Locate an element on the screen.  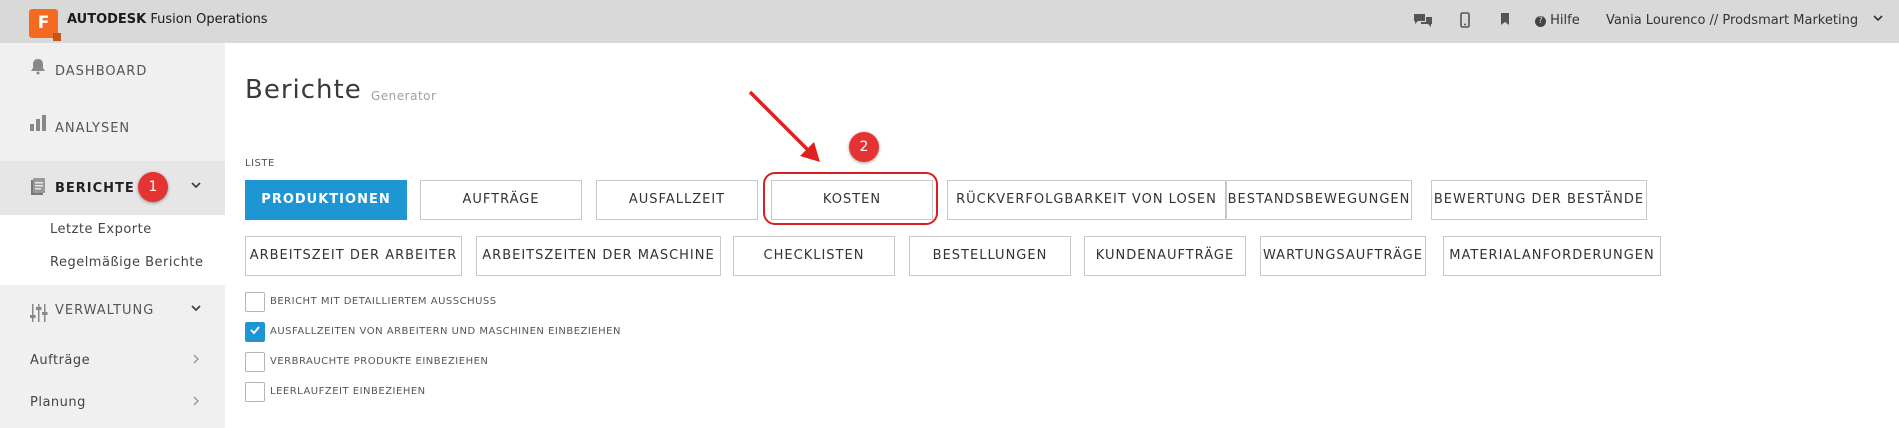
sidebar-item-berichte: BERICHTE is located at coordinates (112, 188).